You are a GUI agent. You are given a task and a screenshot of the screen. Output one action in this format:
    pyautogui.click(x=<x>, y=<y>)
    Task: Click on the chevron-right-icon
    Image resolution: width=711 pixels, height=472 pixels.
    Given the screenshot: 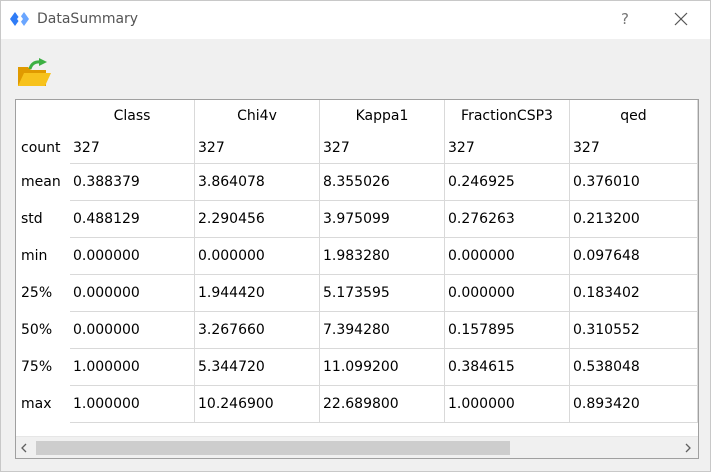 What is the action you would take?
    pyautogui.click(x=688, y=448)
    